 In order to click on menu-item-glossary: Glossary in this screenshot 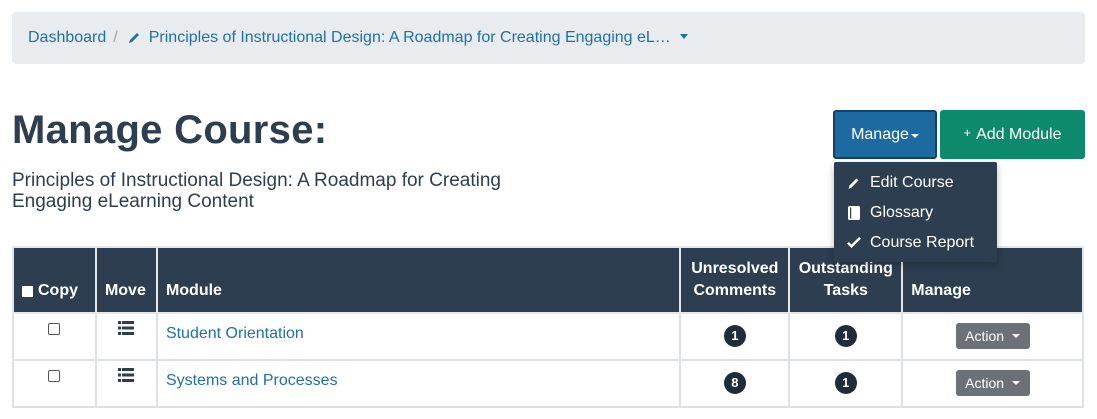, I will do `click(915, 213)`.